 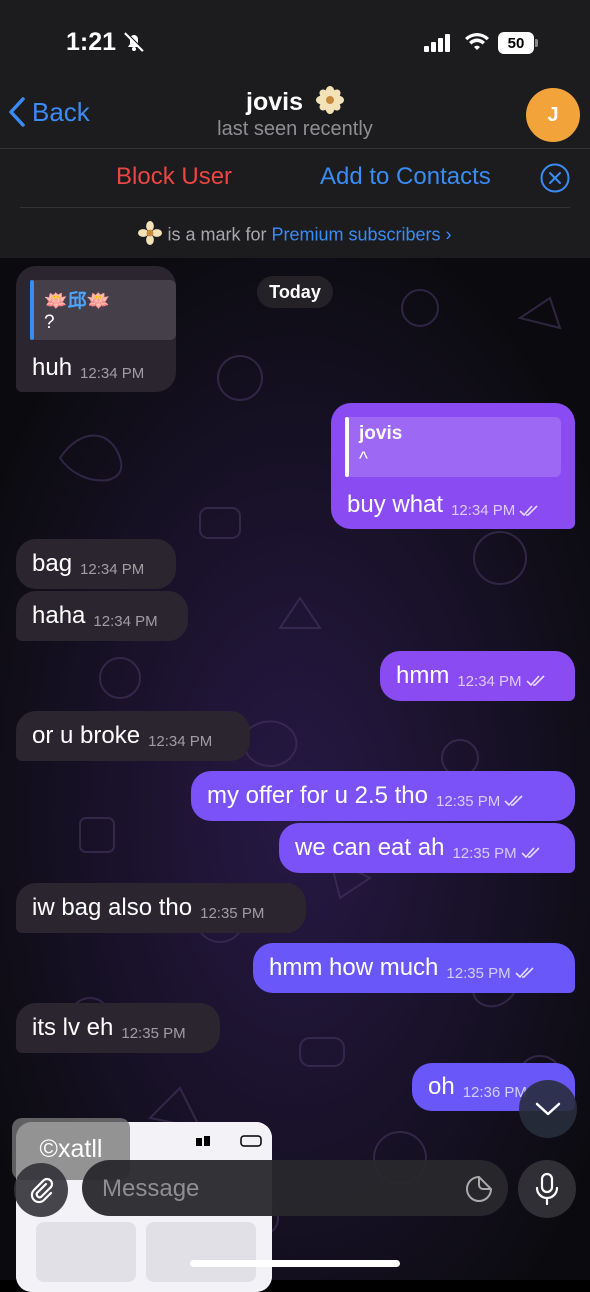 I want to click on microphone-icon, so click(x=547, y=1189).